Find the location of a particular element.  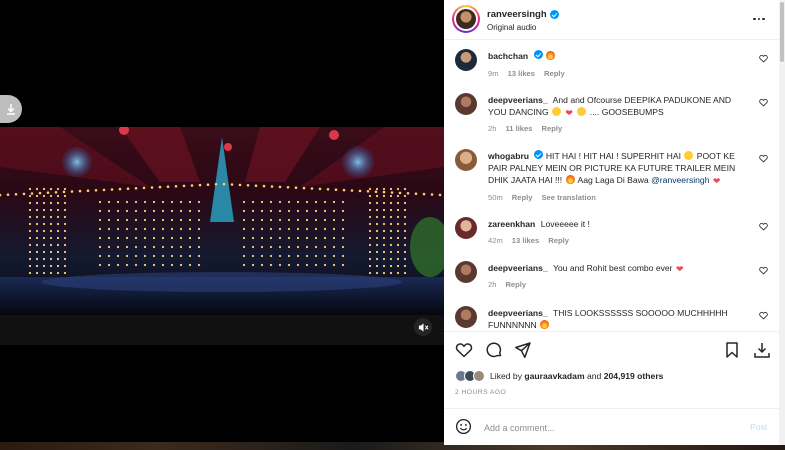

post-timestamp: 2 HOURS AGO is located at coordinates (480, 392).